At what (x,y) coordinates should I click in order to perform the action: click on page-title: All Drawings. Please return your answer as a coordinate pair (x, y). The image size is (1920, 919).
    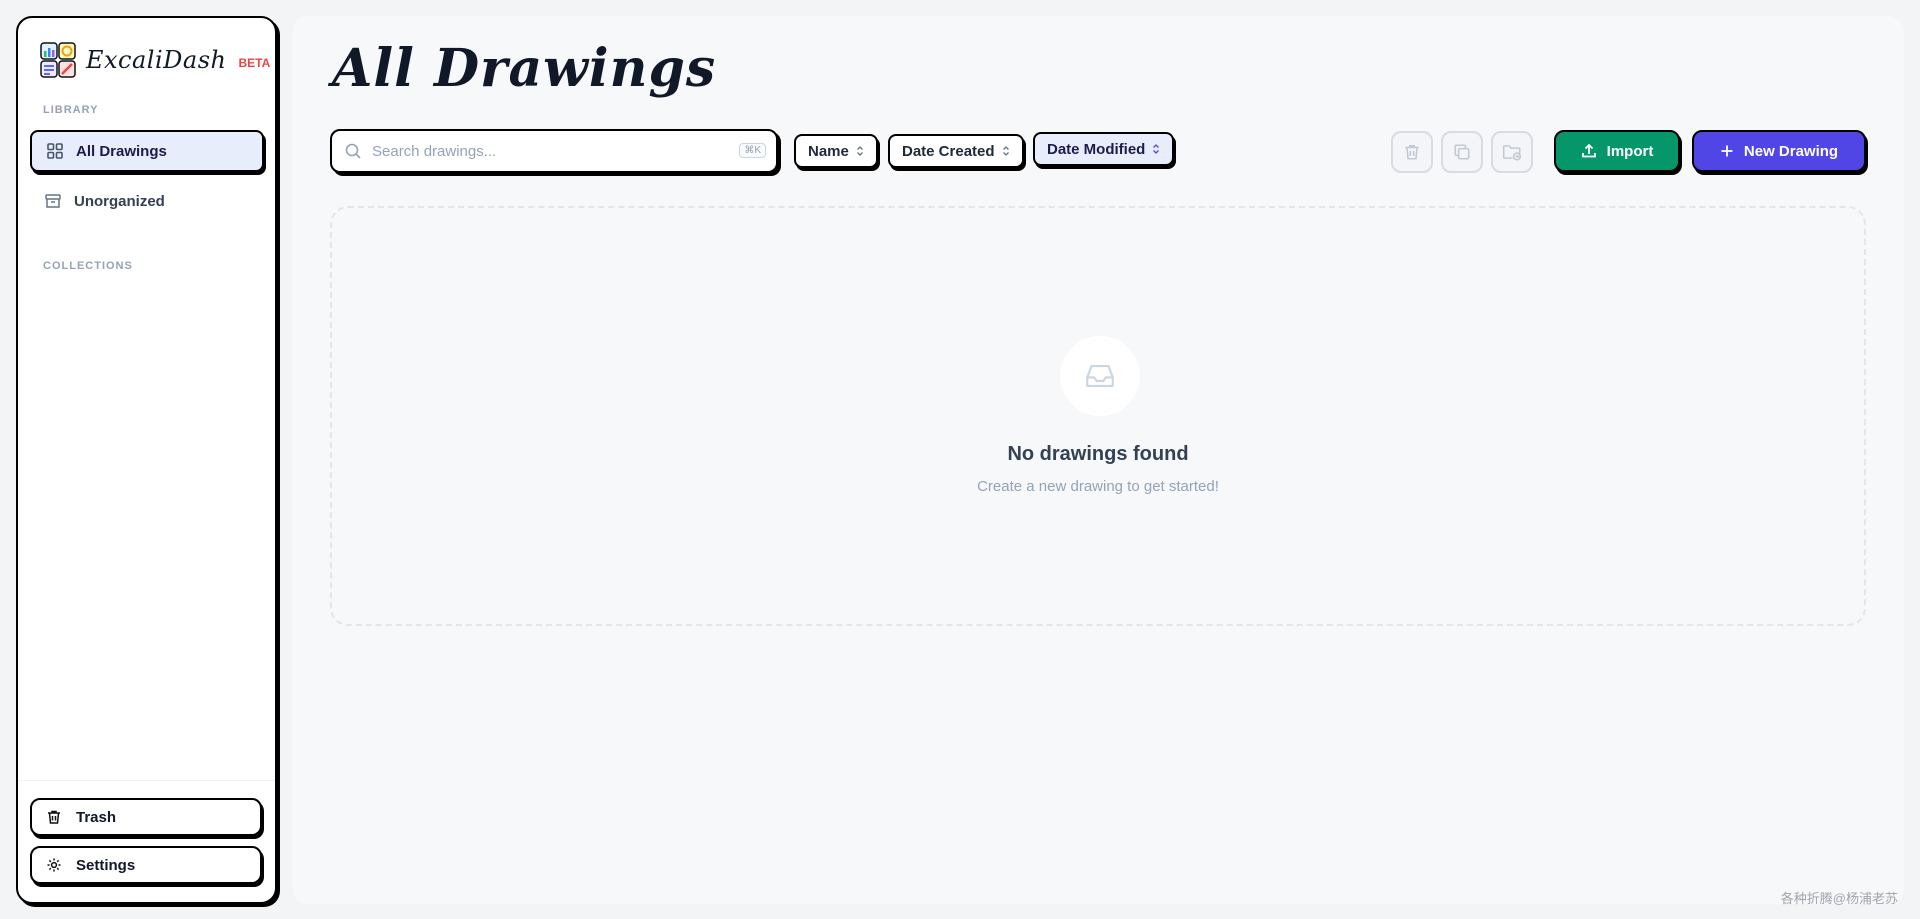
    Looking at the image, I should click on (524, 68).